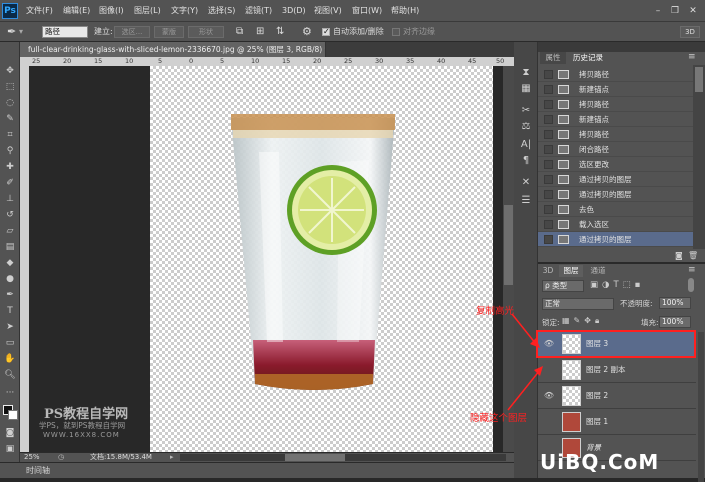 Image resolution: width=705 pixels, height=482 pixels. Describe the element at coordinates (675, 11) in the screenshot. I see `restore-button: ❐` at that location.